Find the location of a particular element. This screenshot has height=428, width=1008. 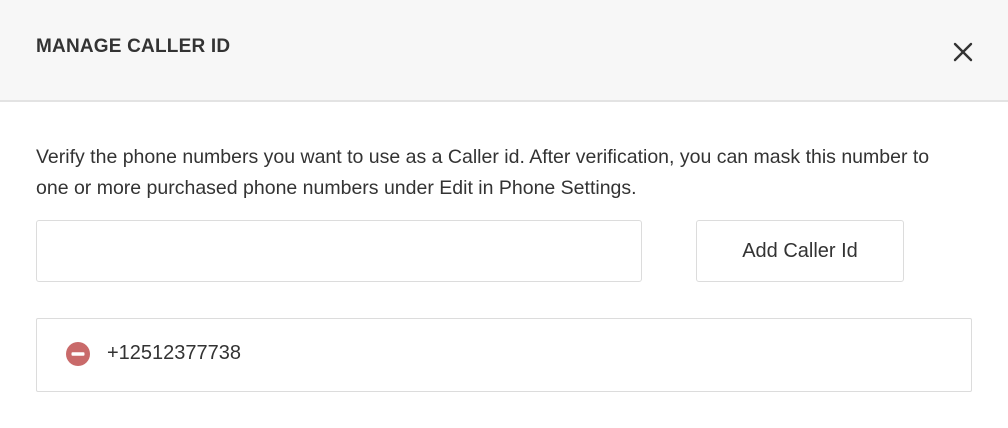

phone-number-input is located at coordinates (339, 251).